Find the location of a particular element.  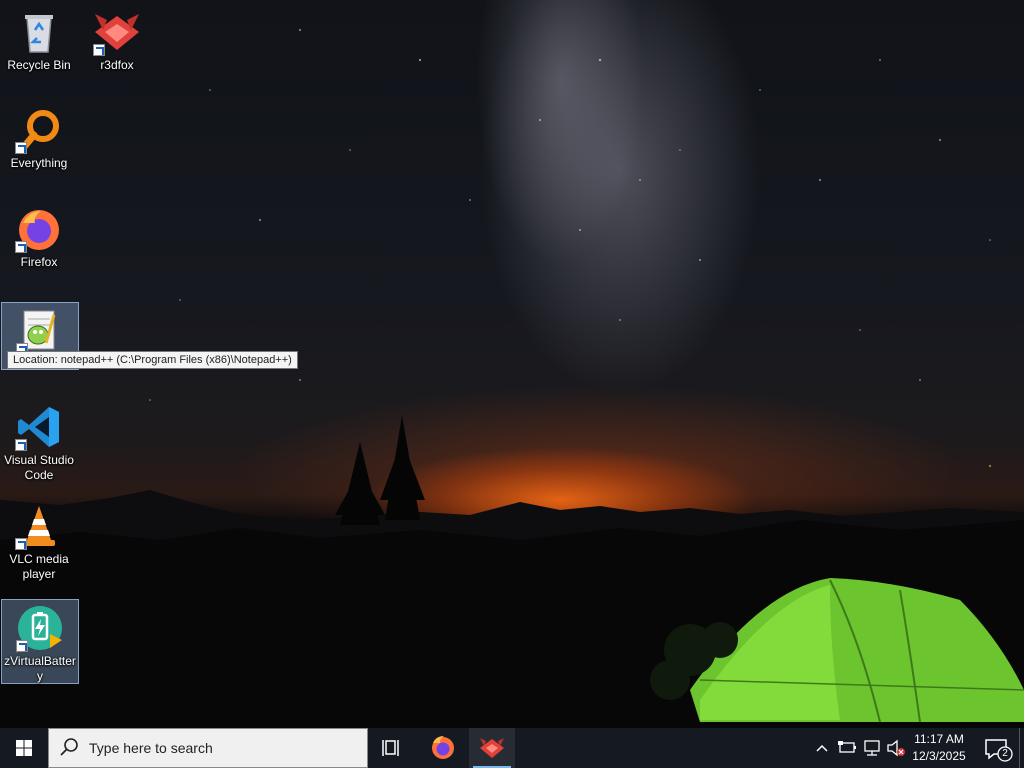

taskbar-search-box: Type here to search is located at coordinates (208, 748).